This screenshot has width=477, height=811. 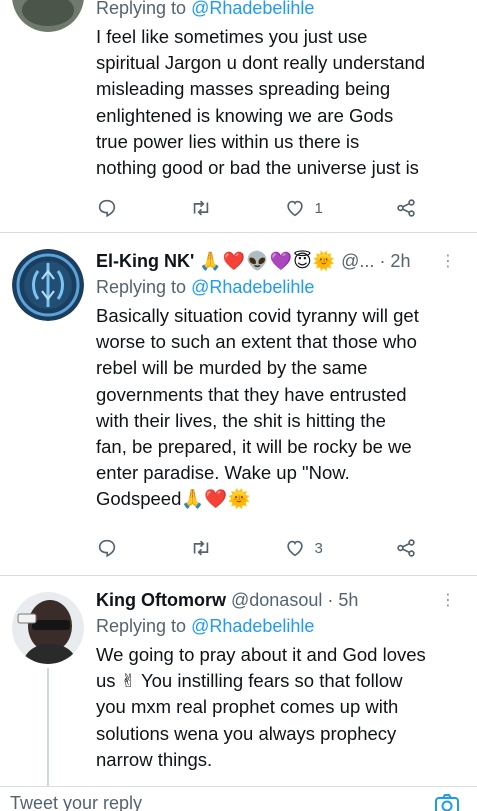 What do you see at coordinates (251, 394) in the screenshot?
I see `tweet-text-line: governments that they have entrusted` at bounding box center [251, 394].